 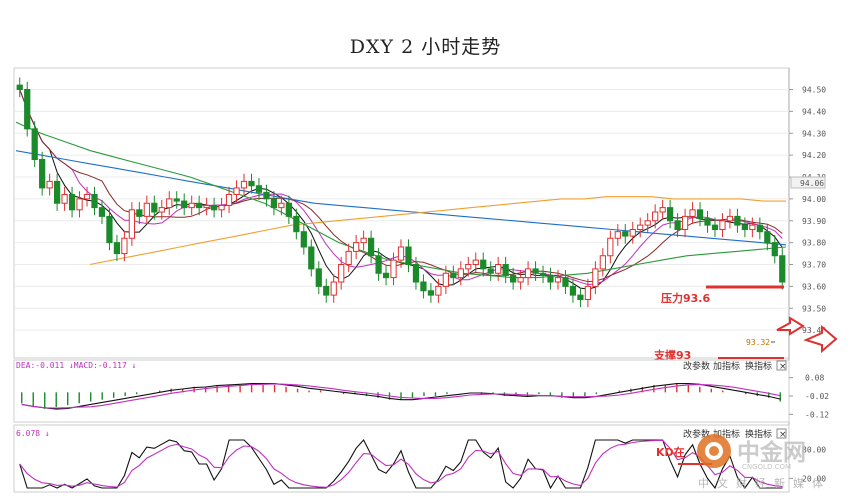 What do you see at coordinates (764, 483) in the screenshot?
I see `watermark-slogan: 中文财经新媒体` at bounding box center [764, 483].